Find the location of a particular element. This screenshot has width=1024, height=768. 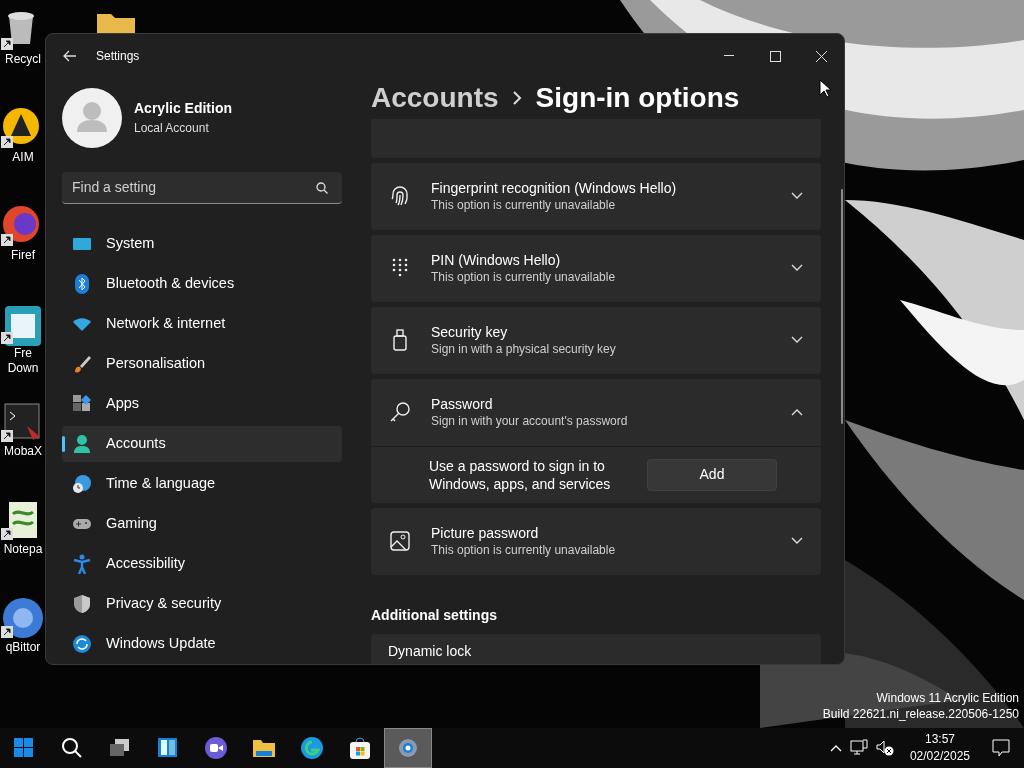

widgets-icon is located at coordinates (168, 748).